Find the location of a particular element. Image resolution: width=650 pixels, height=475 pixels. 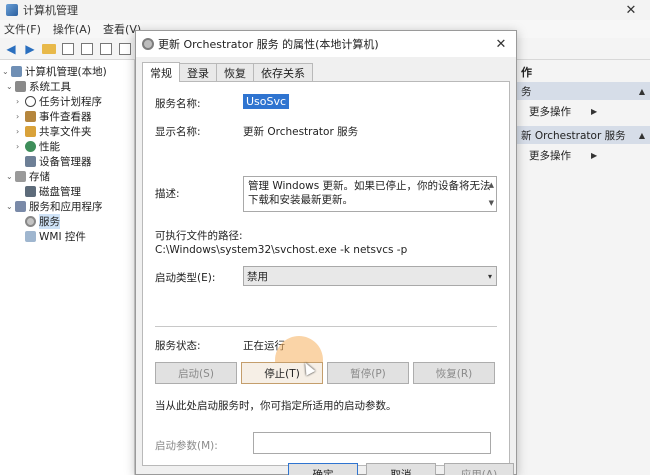

cancel-button: 取消 is located at coordinates (401, 469).